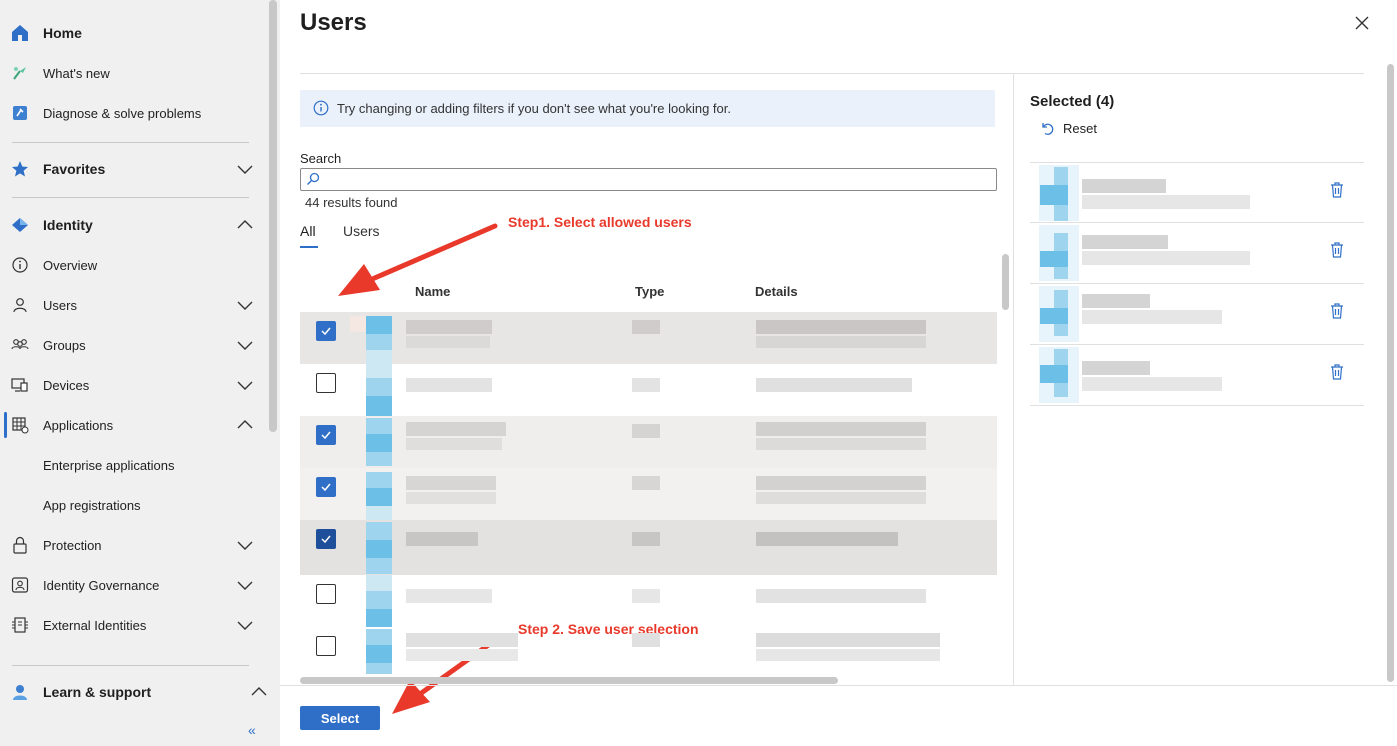 This screenshot has width=1397, height=746. Describe the element at coordinates (20, 545) in the screenshot. I see `lock-icon` at that location.